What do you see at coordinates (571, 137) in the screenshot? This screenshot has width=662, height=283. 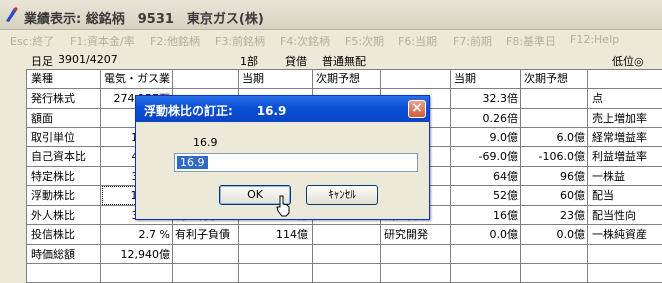 I see `row-next: 6.0億` at bounding box center [571, 137].